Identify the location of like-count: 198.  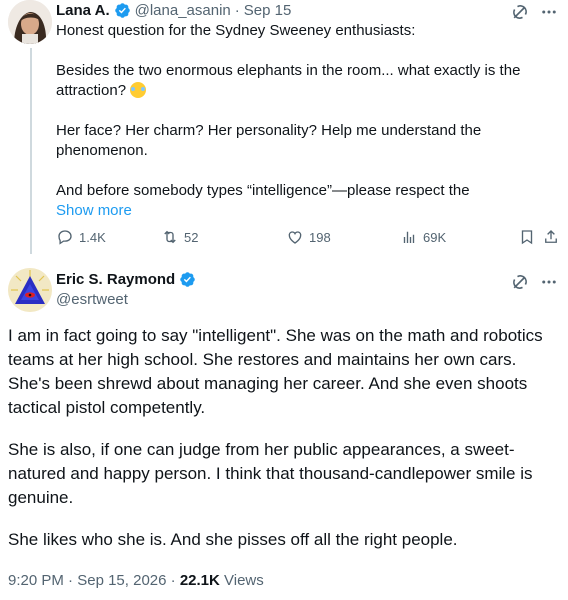
(320, 237).